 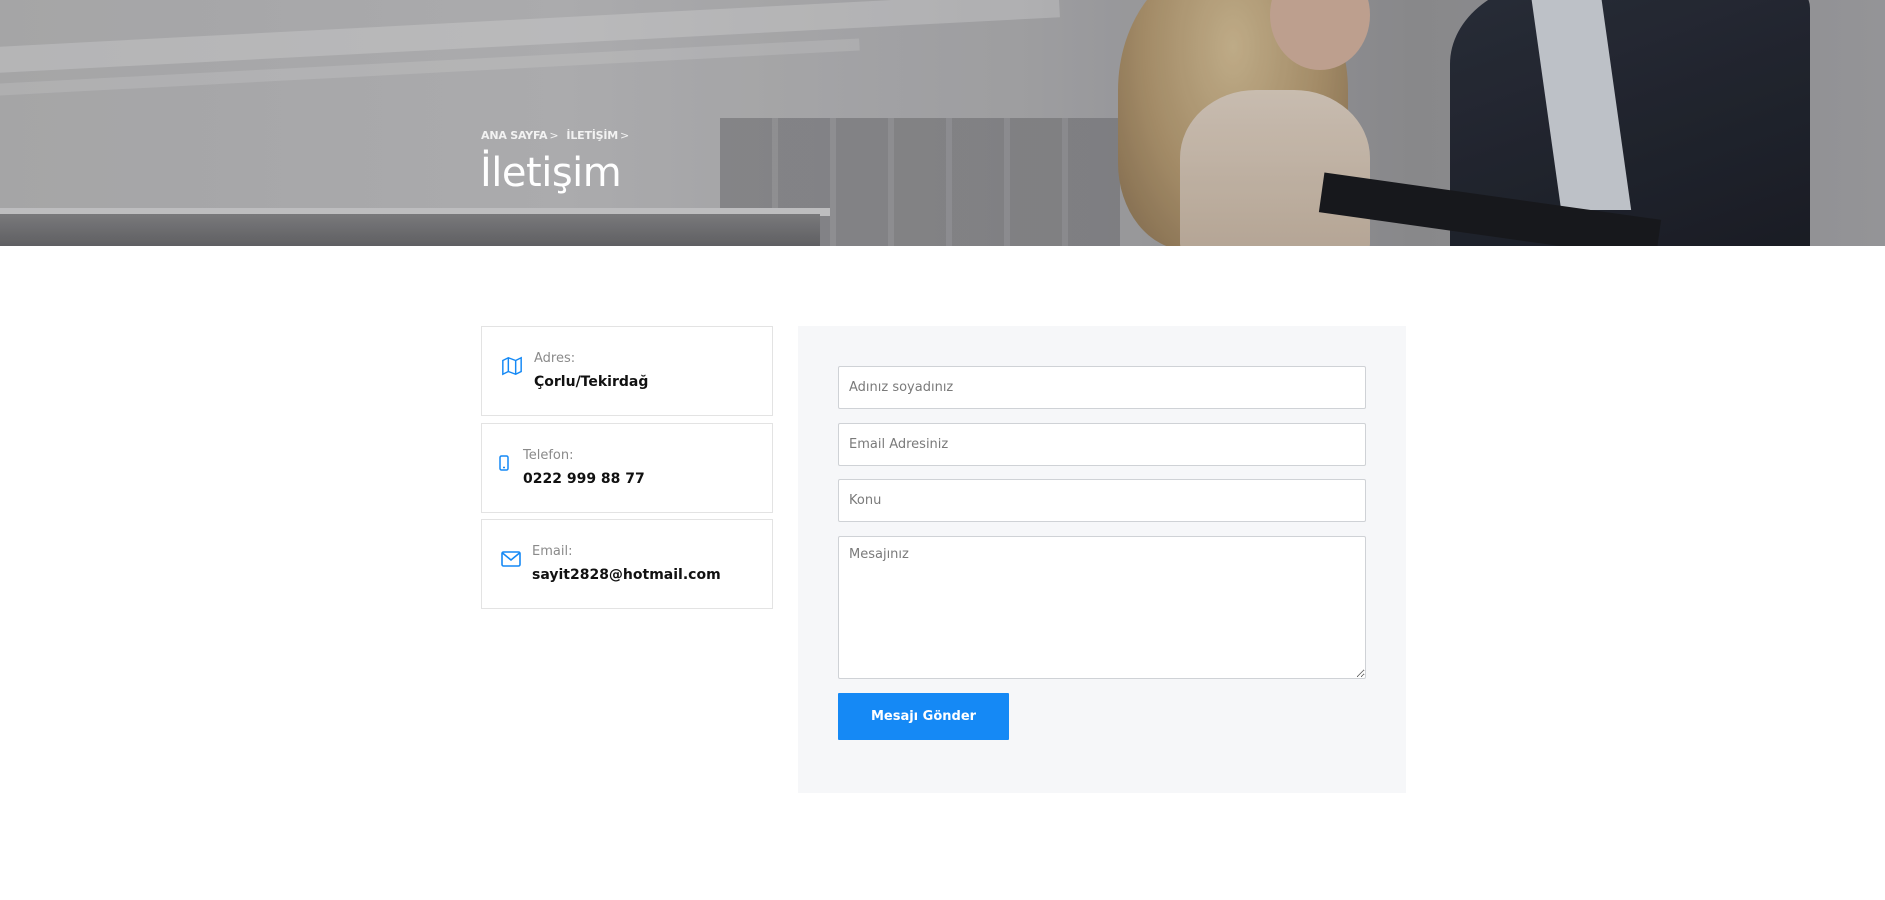 What do you see at coordinates (504, 463) in the screenshot?
I see `mobile-phone-icon` at bounding box center [504, 463].